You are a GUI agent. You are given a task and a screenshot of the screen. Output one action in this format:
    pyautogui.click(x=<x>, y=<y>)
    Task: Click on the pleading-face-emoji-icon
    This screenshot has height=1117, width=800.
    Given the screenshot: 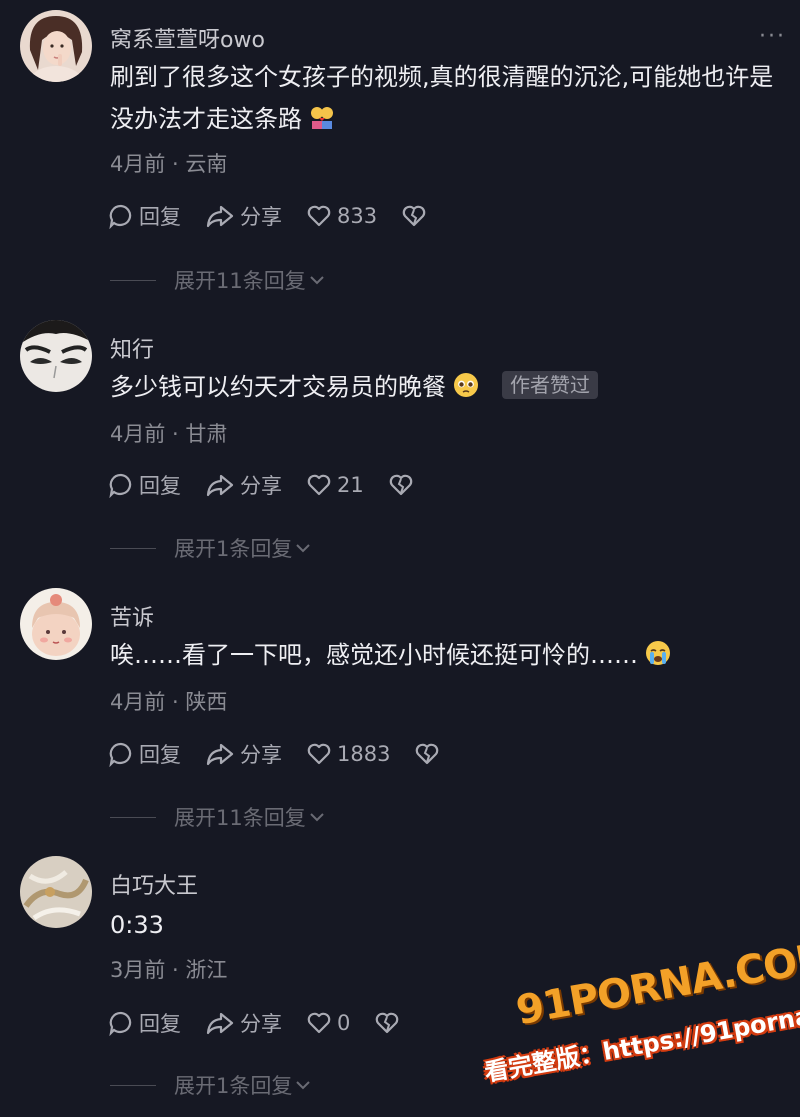 What is the action you would take?
    pyautogui.click(x=466, y=385)
    